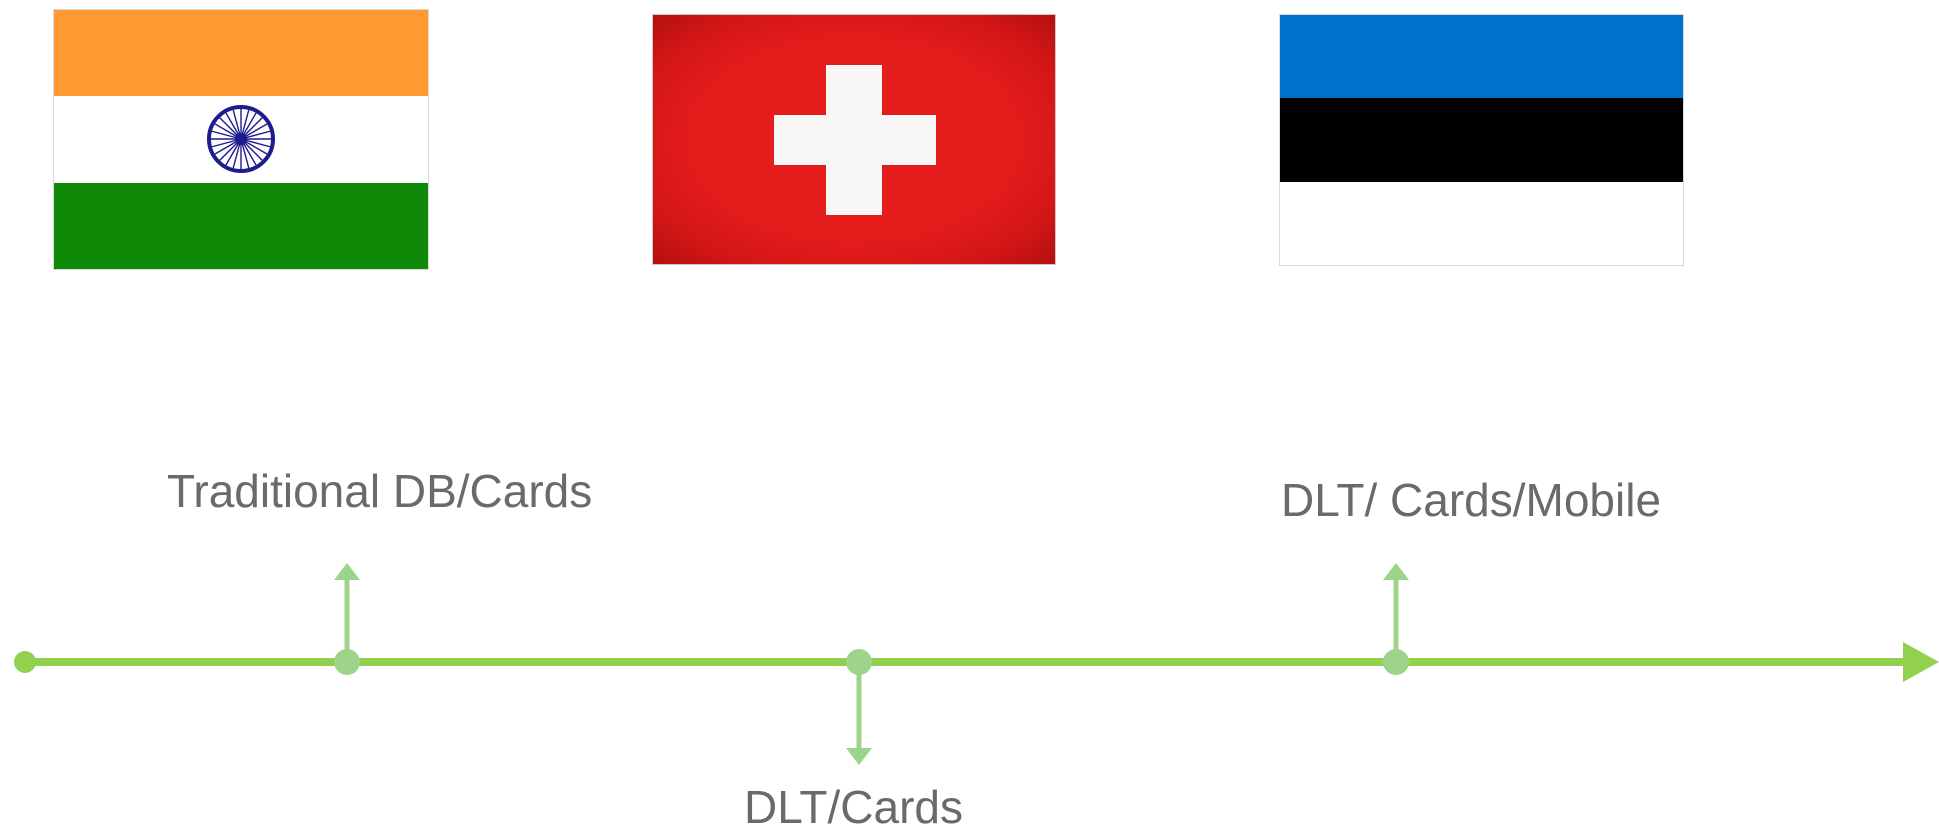 This screenshot has width=1939, height=833. What do you see at coordinates (859, 707) in the screenshot?
I see `milestone-dlt-cards` at bounding box center [859, 707].